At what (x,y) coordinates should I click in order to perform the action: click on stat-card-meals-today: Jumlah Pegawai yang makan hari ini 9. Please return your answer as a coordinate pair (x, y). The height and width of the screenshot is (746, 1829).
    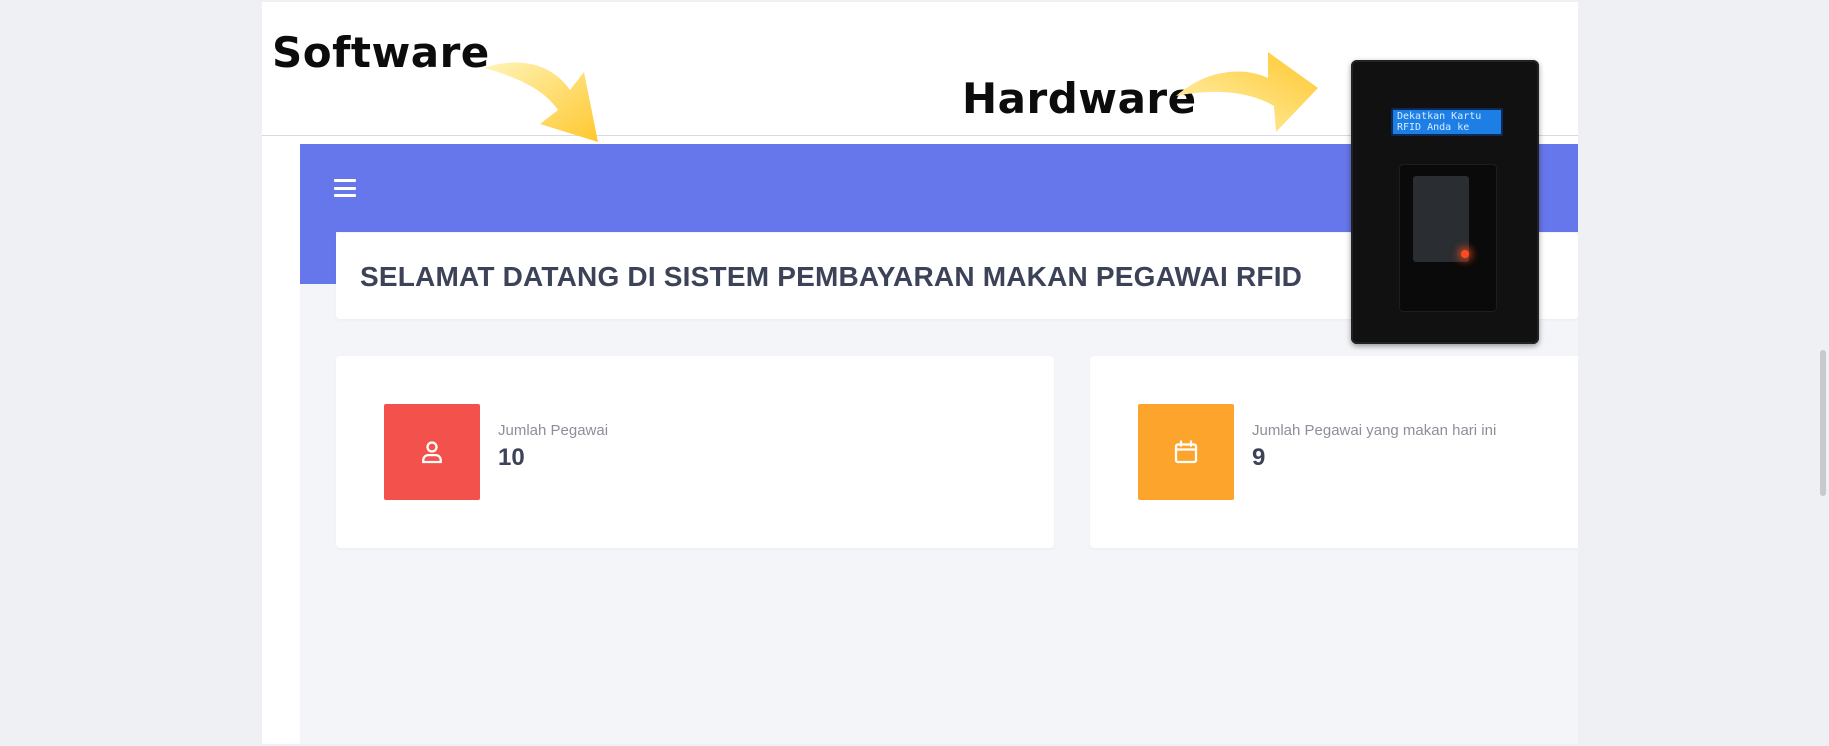
    Looking at the image, I should click on (1334, 452).